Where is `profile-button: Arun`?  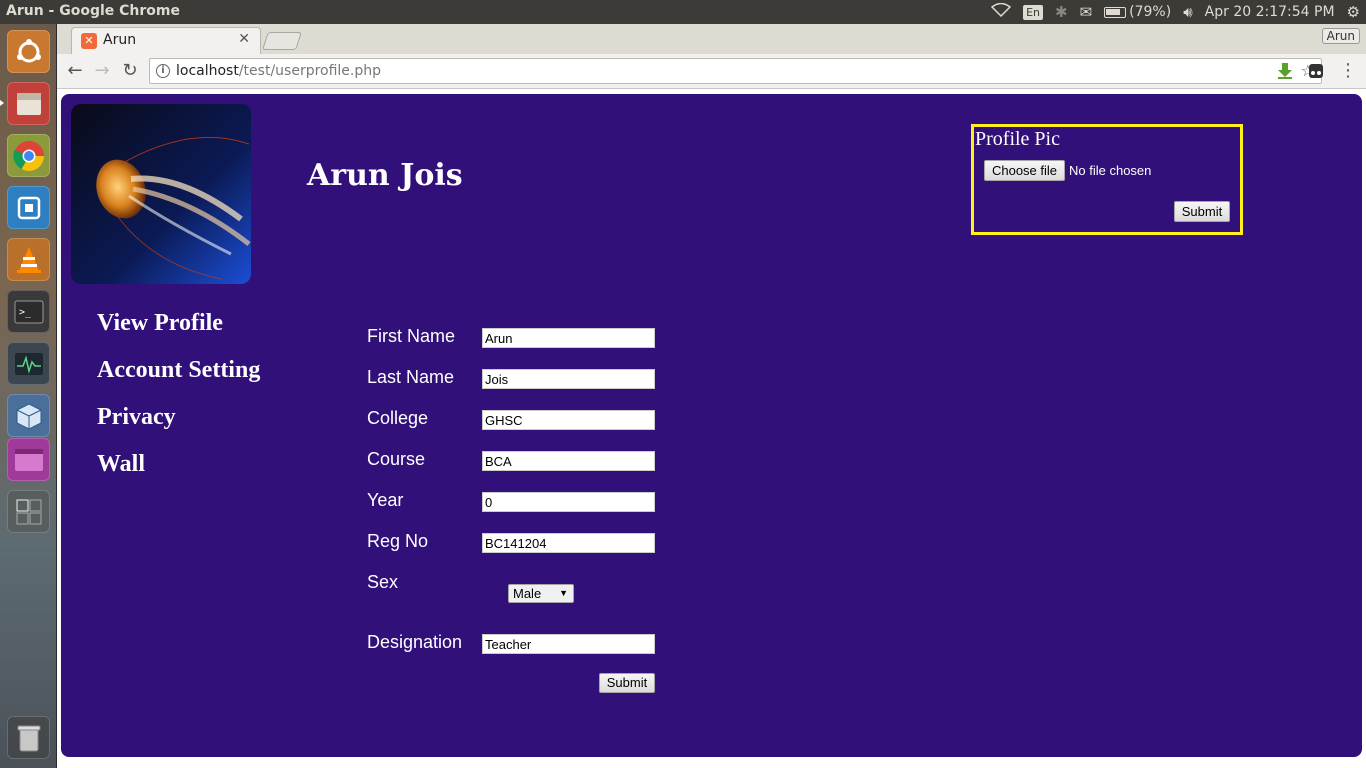 profile-button: Arun is located at coordinates (1340, 36).